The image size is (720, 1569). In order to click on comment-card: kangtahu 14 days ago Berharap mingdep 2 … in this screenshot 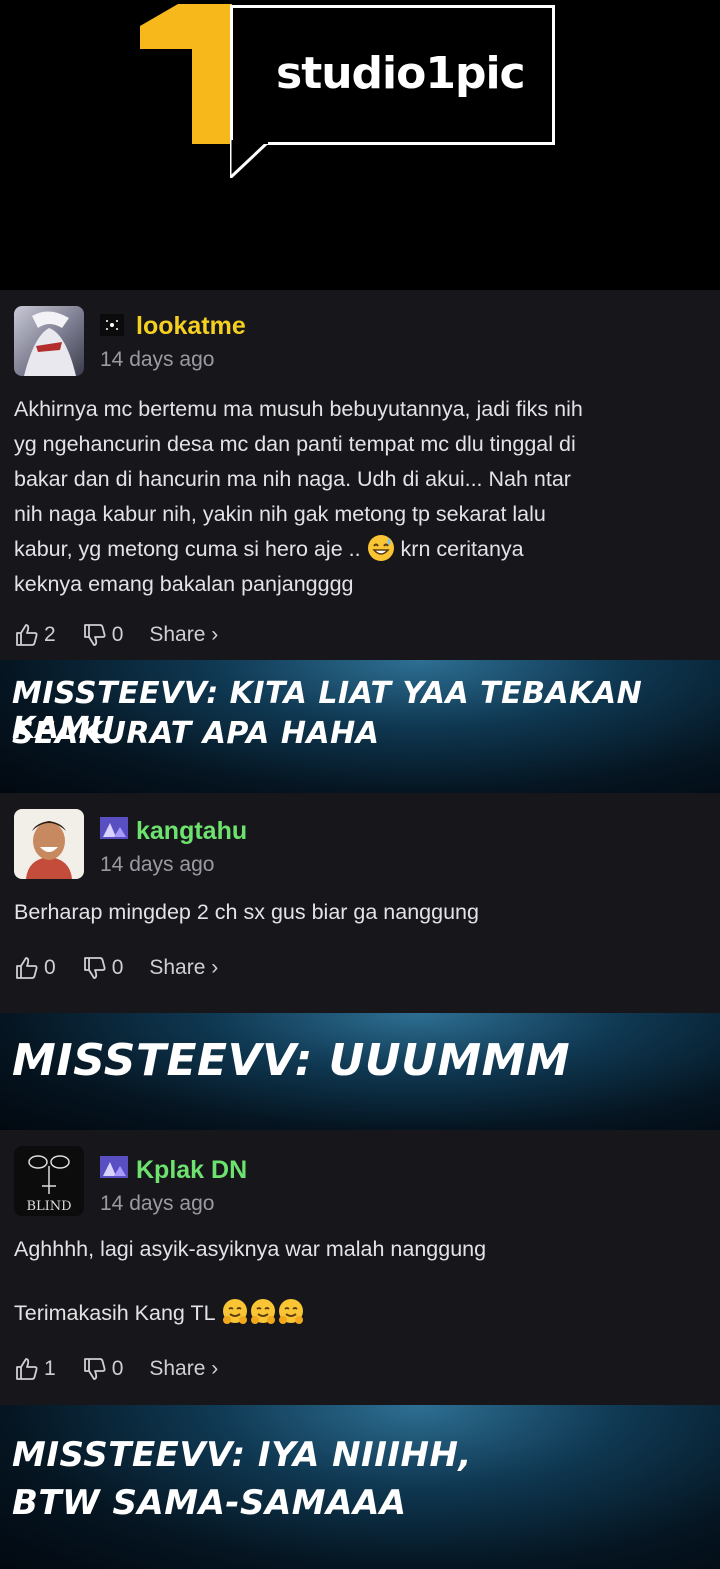, I will do `click(360, 903)`.